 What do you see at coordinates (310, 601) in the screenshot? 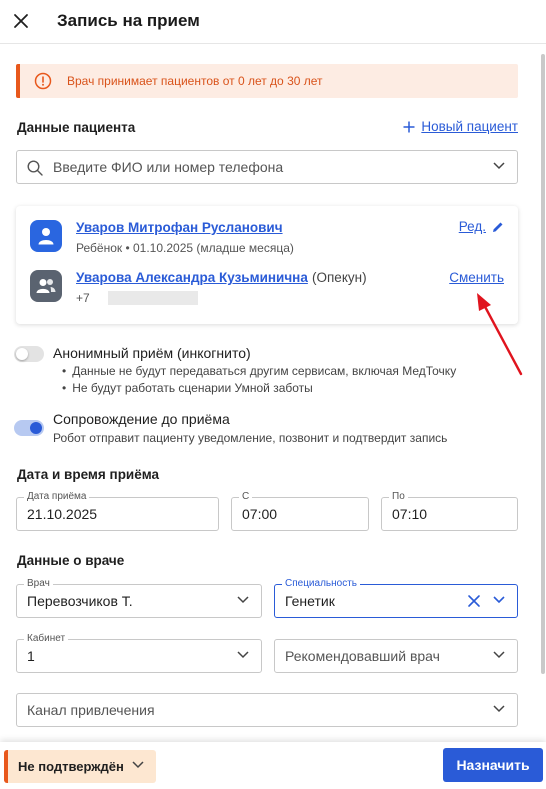
I see `specialty-select-value: Генетик` at bounding box center [310, 601].